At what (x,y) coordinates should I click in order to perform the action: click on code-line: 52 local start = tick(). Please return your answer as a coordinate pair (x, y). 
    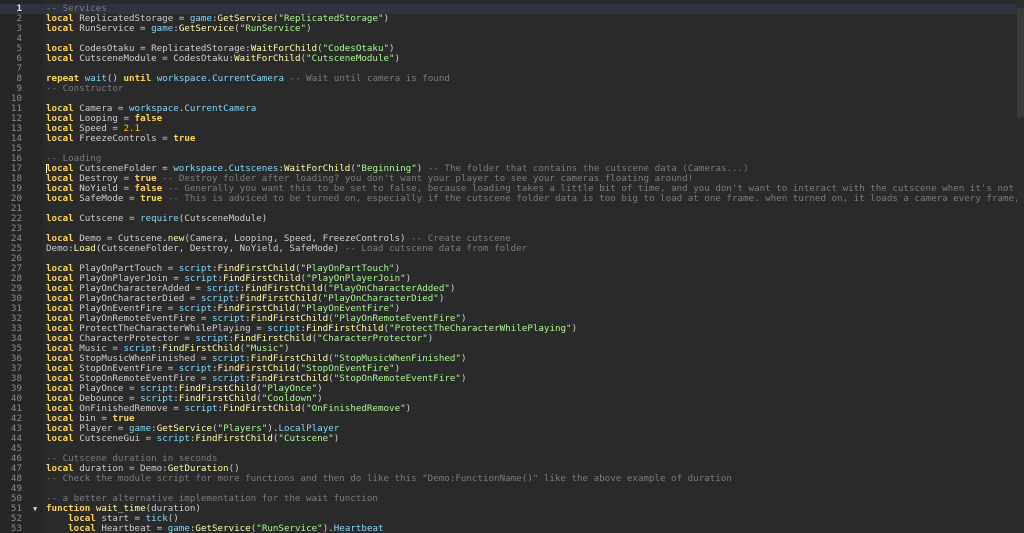
    Looking at the image, I should click on (510, 519).